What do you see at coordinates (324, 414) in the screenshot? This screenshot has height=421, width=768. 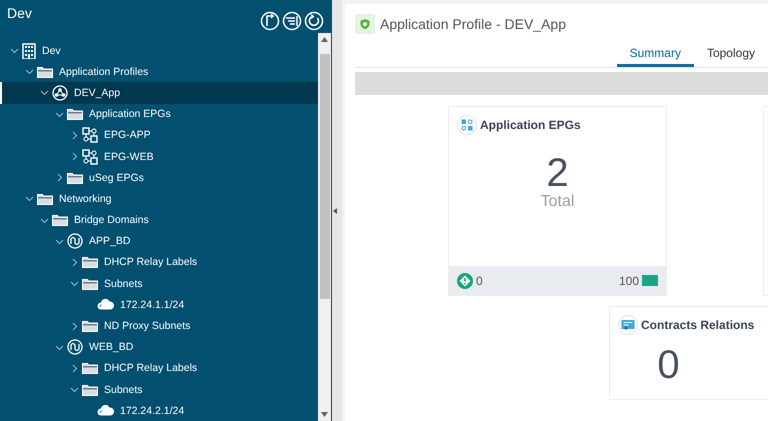 I see `scroll-down-icon` at bounding box center [324, 414].